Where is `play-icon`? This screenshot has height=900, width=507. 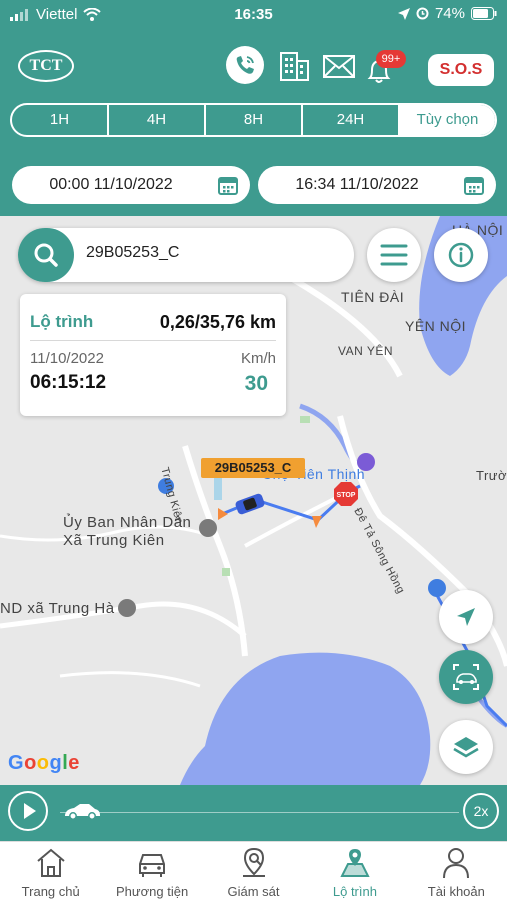
play-icon is located at coordinates (30, 811).